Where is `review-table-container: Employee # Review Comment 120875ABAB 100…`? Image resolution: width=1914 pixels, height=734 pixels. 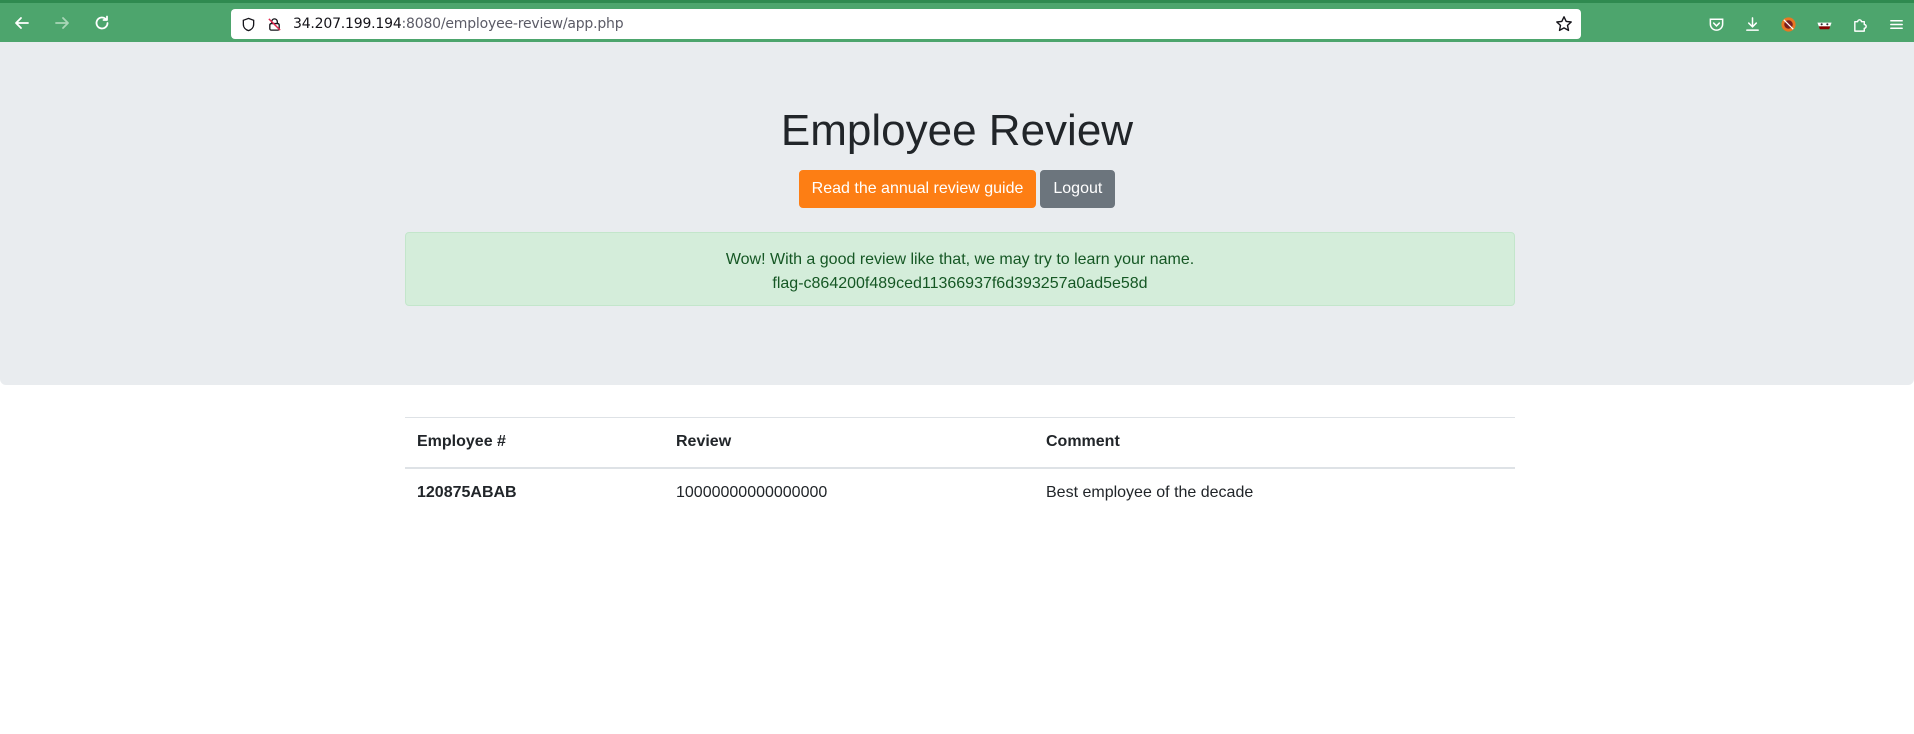 review-table-container: Employee # Review Comment 120875ABAB 100… is located at coordinates (960, 467).